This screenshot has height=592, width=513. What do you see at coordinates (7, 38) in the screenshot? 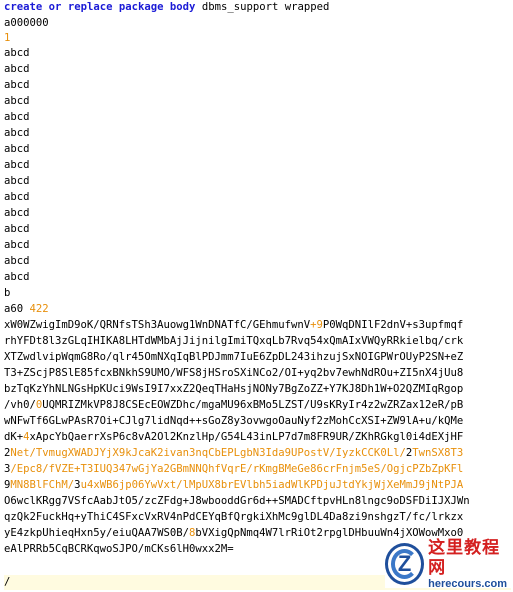
I see `code-line-number-value: 1` at bounding box center [7, 38].